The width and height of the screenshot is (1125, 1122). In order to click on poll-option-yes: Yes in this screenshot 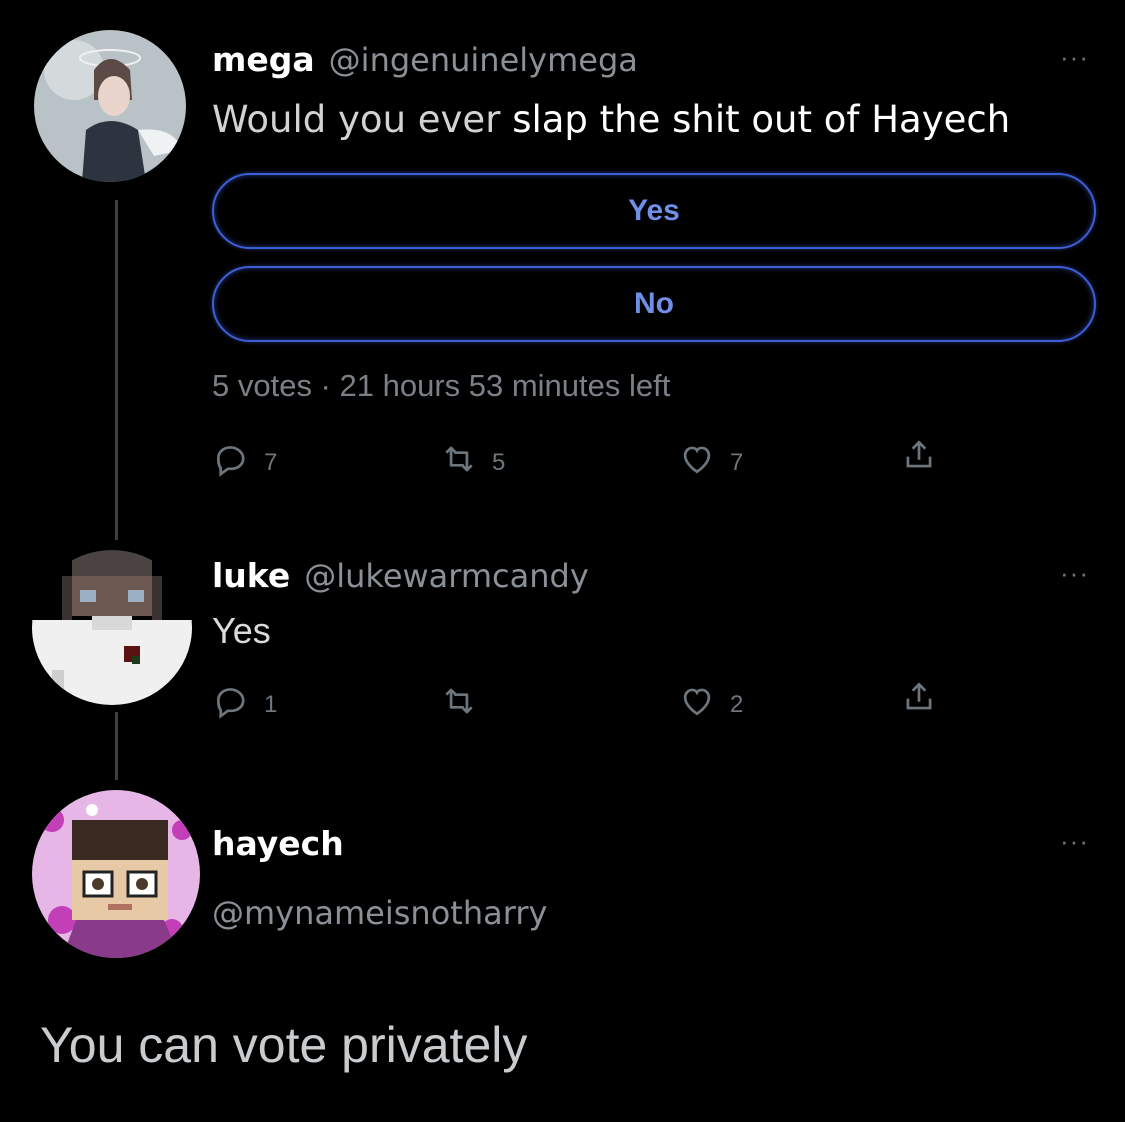, I will do `click(654, 211)`.